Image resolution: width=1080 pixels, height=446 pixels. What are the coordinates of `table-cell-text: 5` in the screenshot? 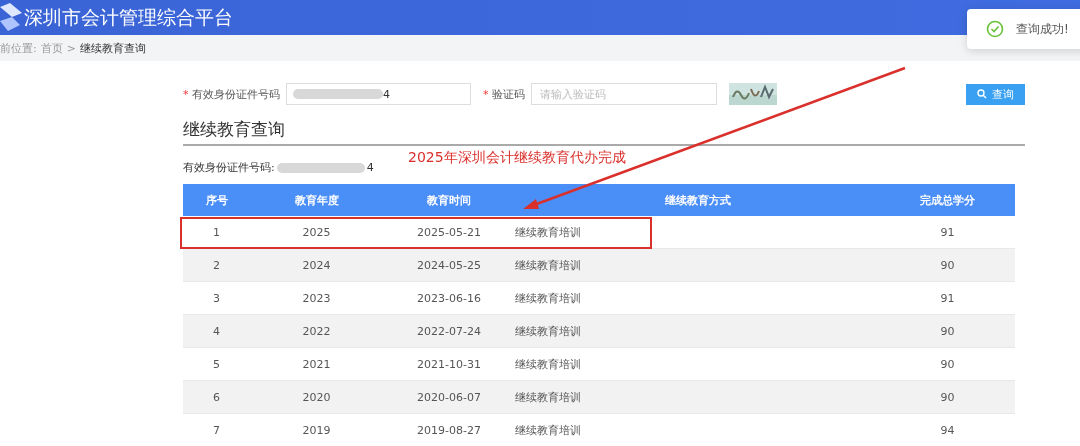 It's located at (216, 364).